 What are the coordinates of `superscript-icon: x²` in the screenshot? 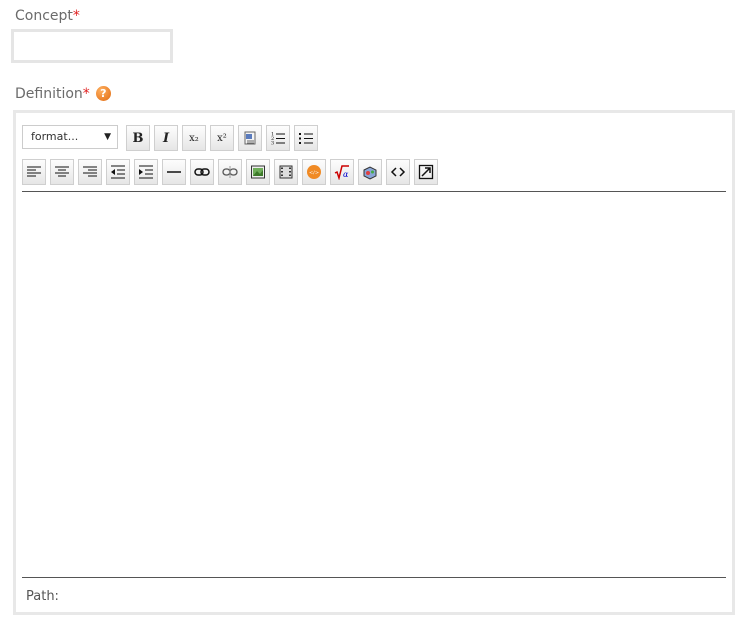 It's located at (222, 138).